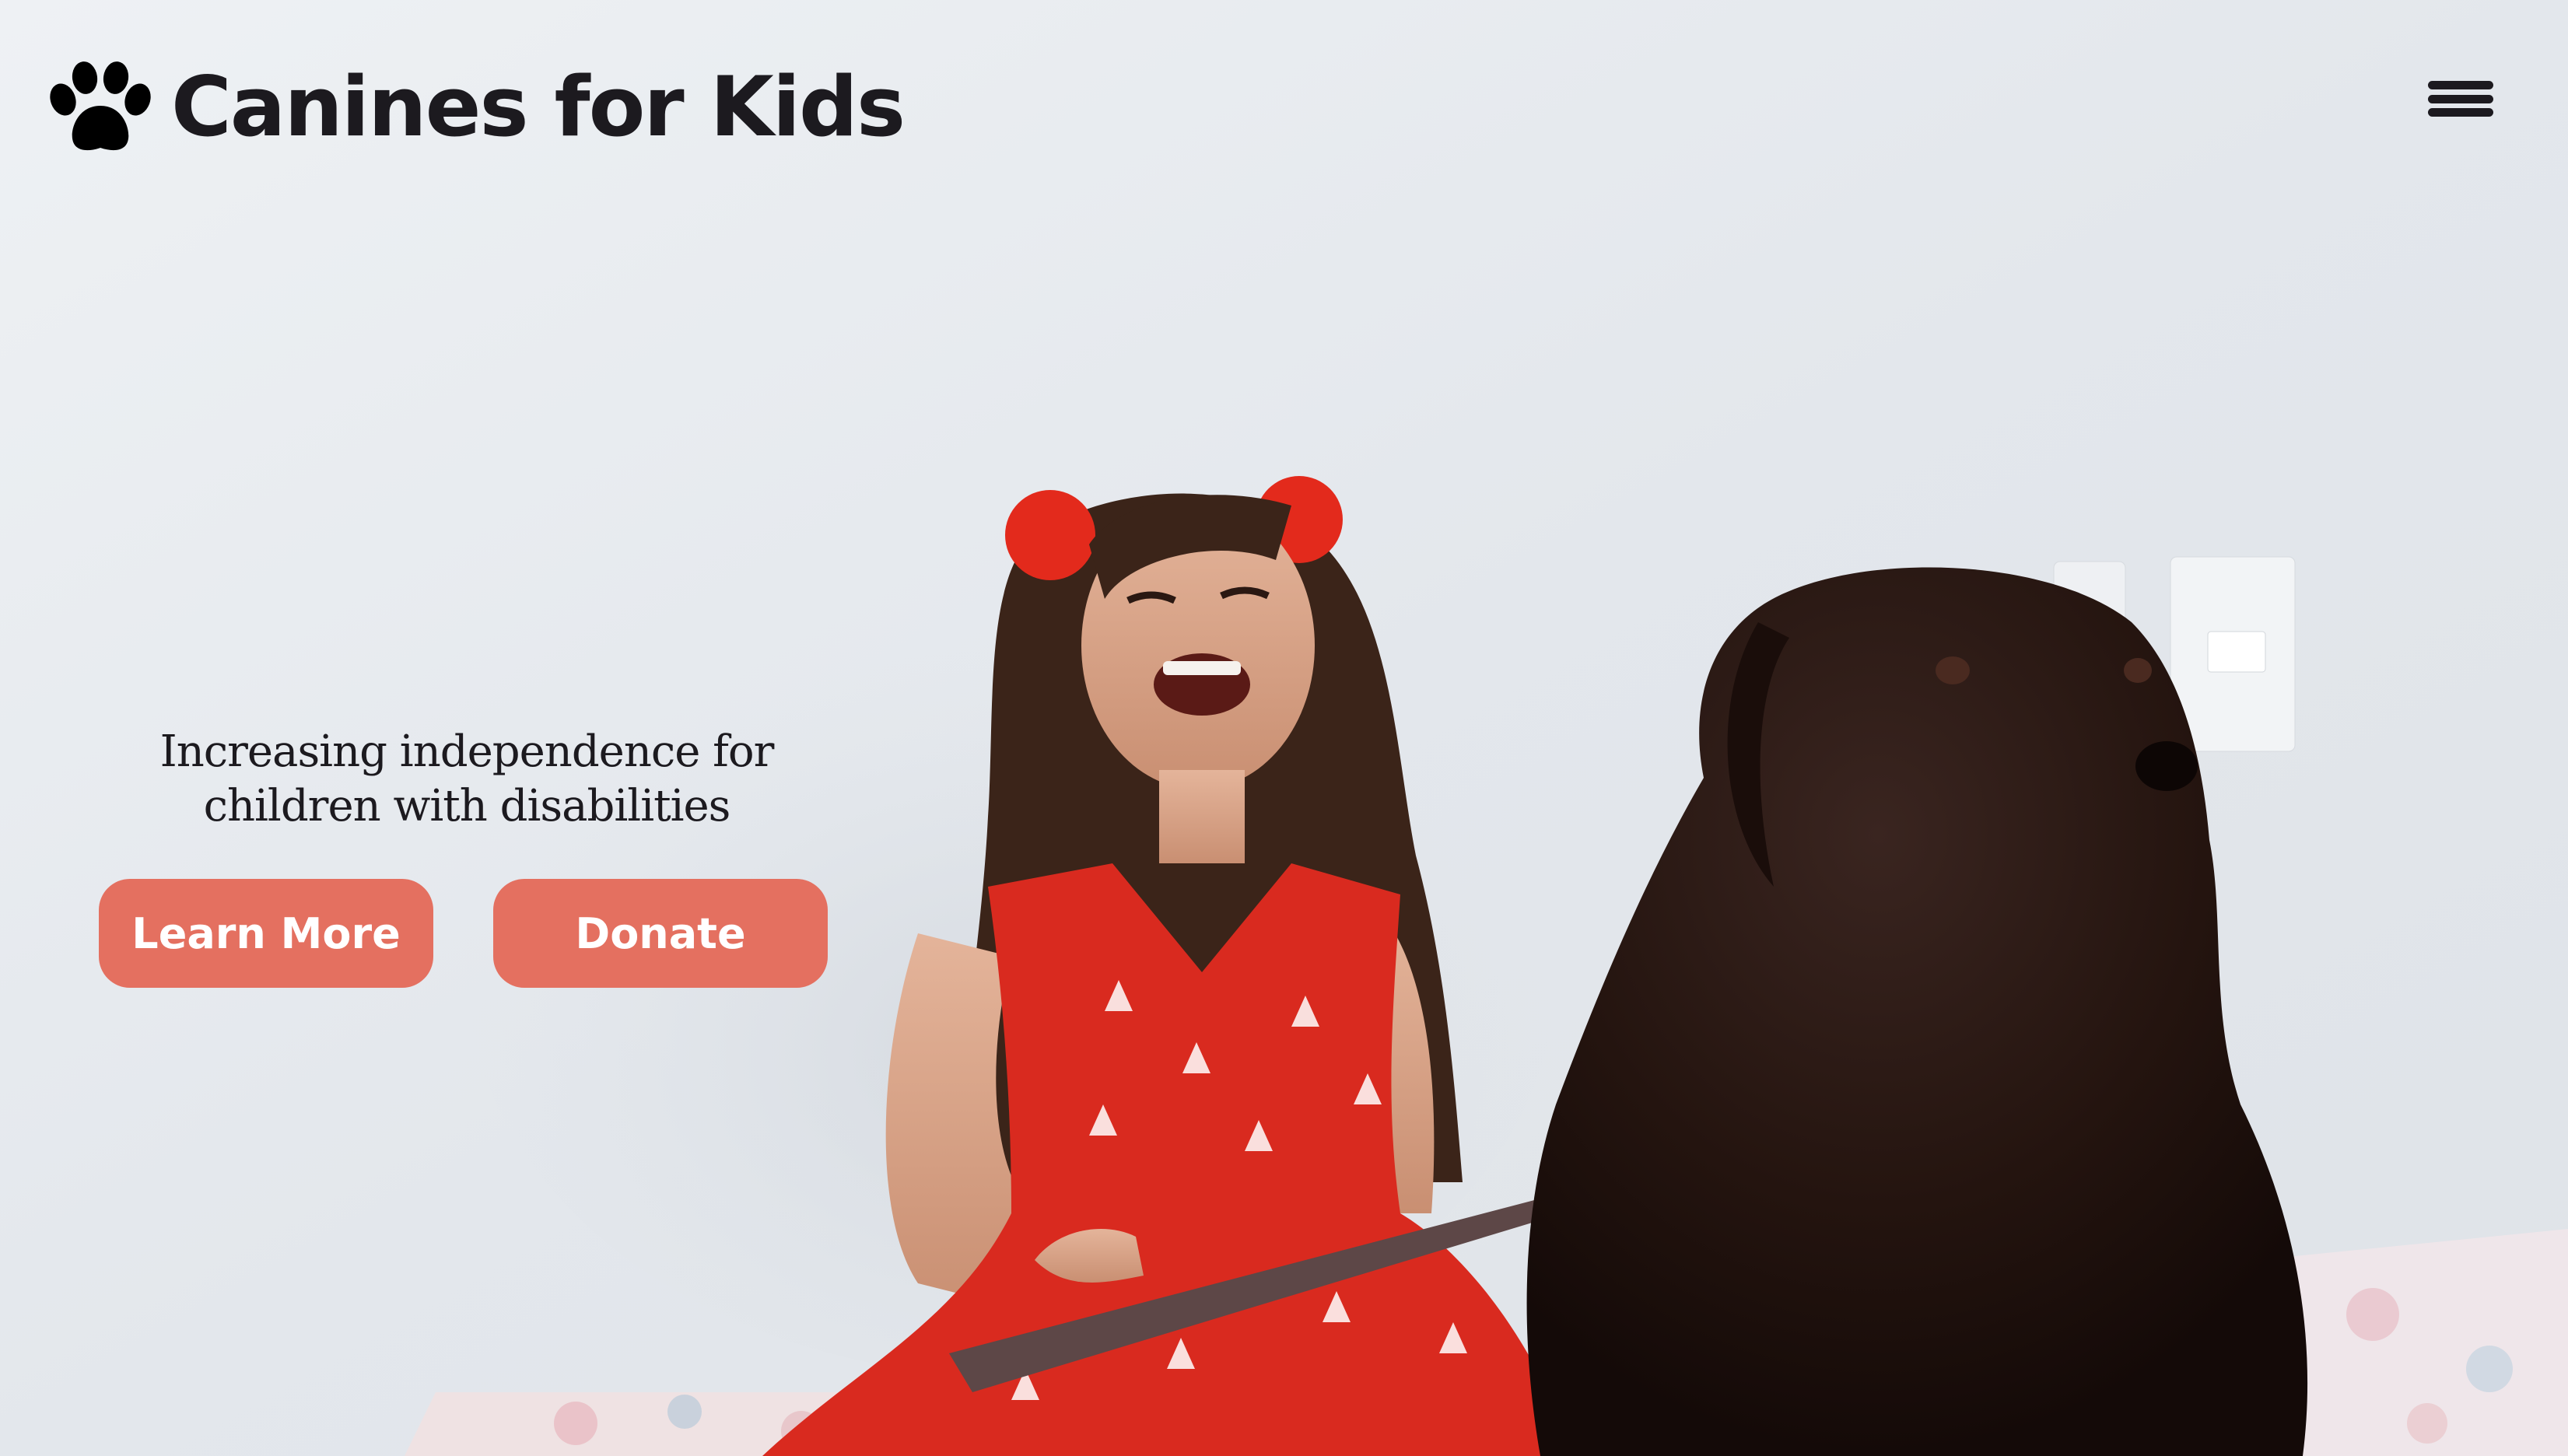 This screenshot has height=1456, width=2568. Describe the element at coordinates (2460, 99) in the screenshot. I see `hamburger-menu-icon` at that location.